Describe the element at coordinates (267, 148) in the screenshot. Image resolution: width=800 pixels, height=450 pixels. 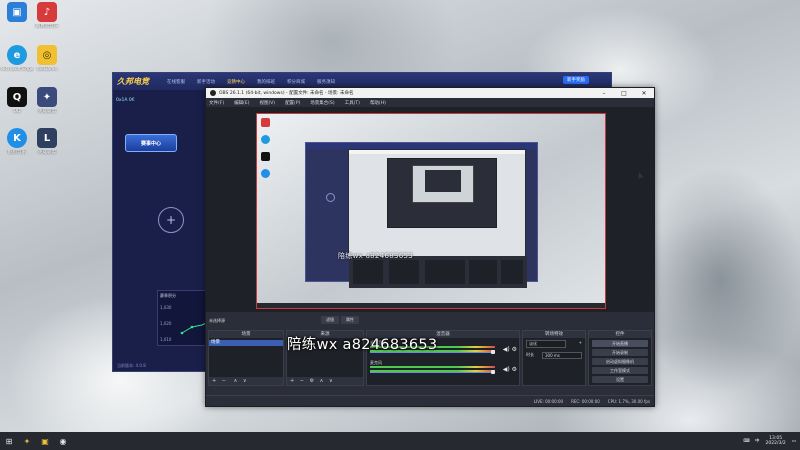
I see `preview-desktop-icons` at that location.